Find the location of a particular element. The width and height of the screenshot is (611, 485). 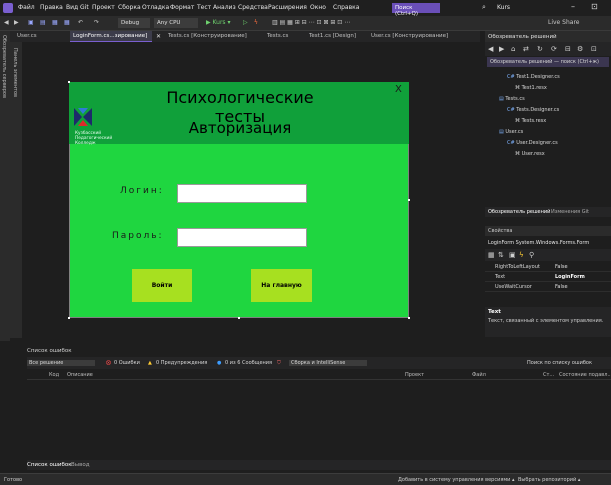

menu-edit: Правка is located at coordinates (51, 7).